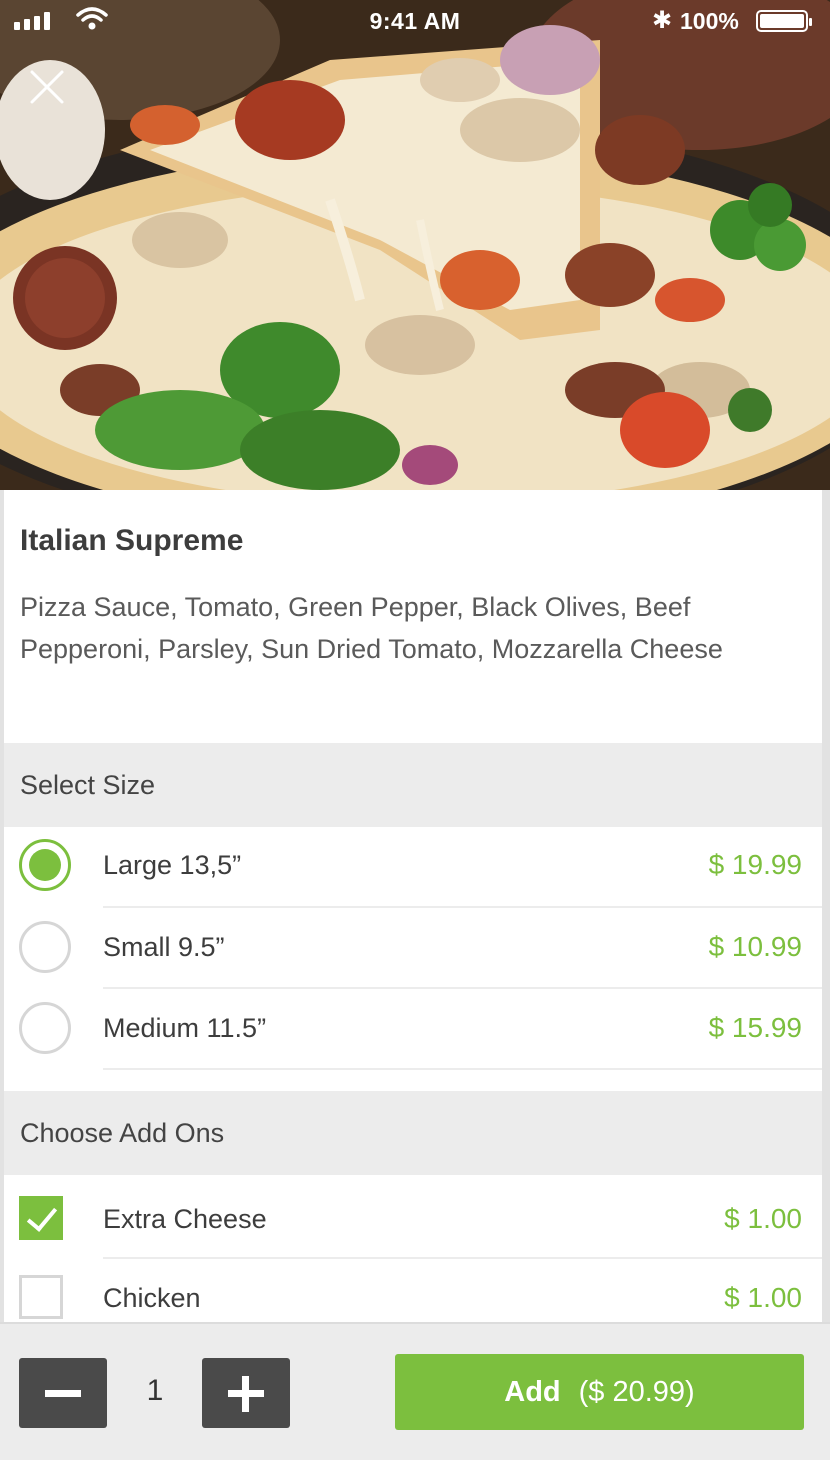 The height and width of the screenshot is (1460, 830). What do you see at coordinates (709, 21) in the screenshot?
I see `battery-percent: 100%` at bounding box center [709, 21].